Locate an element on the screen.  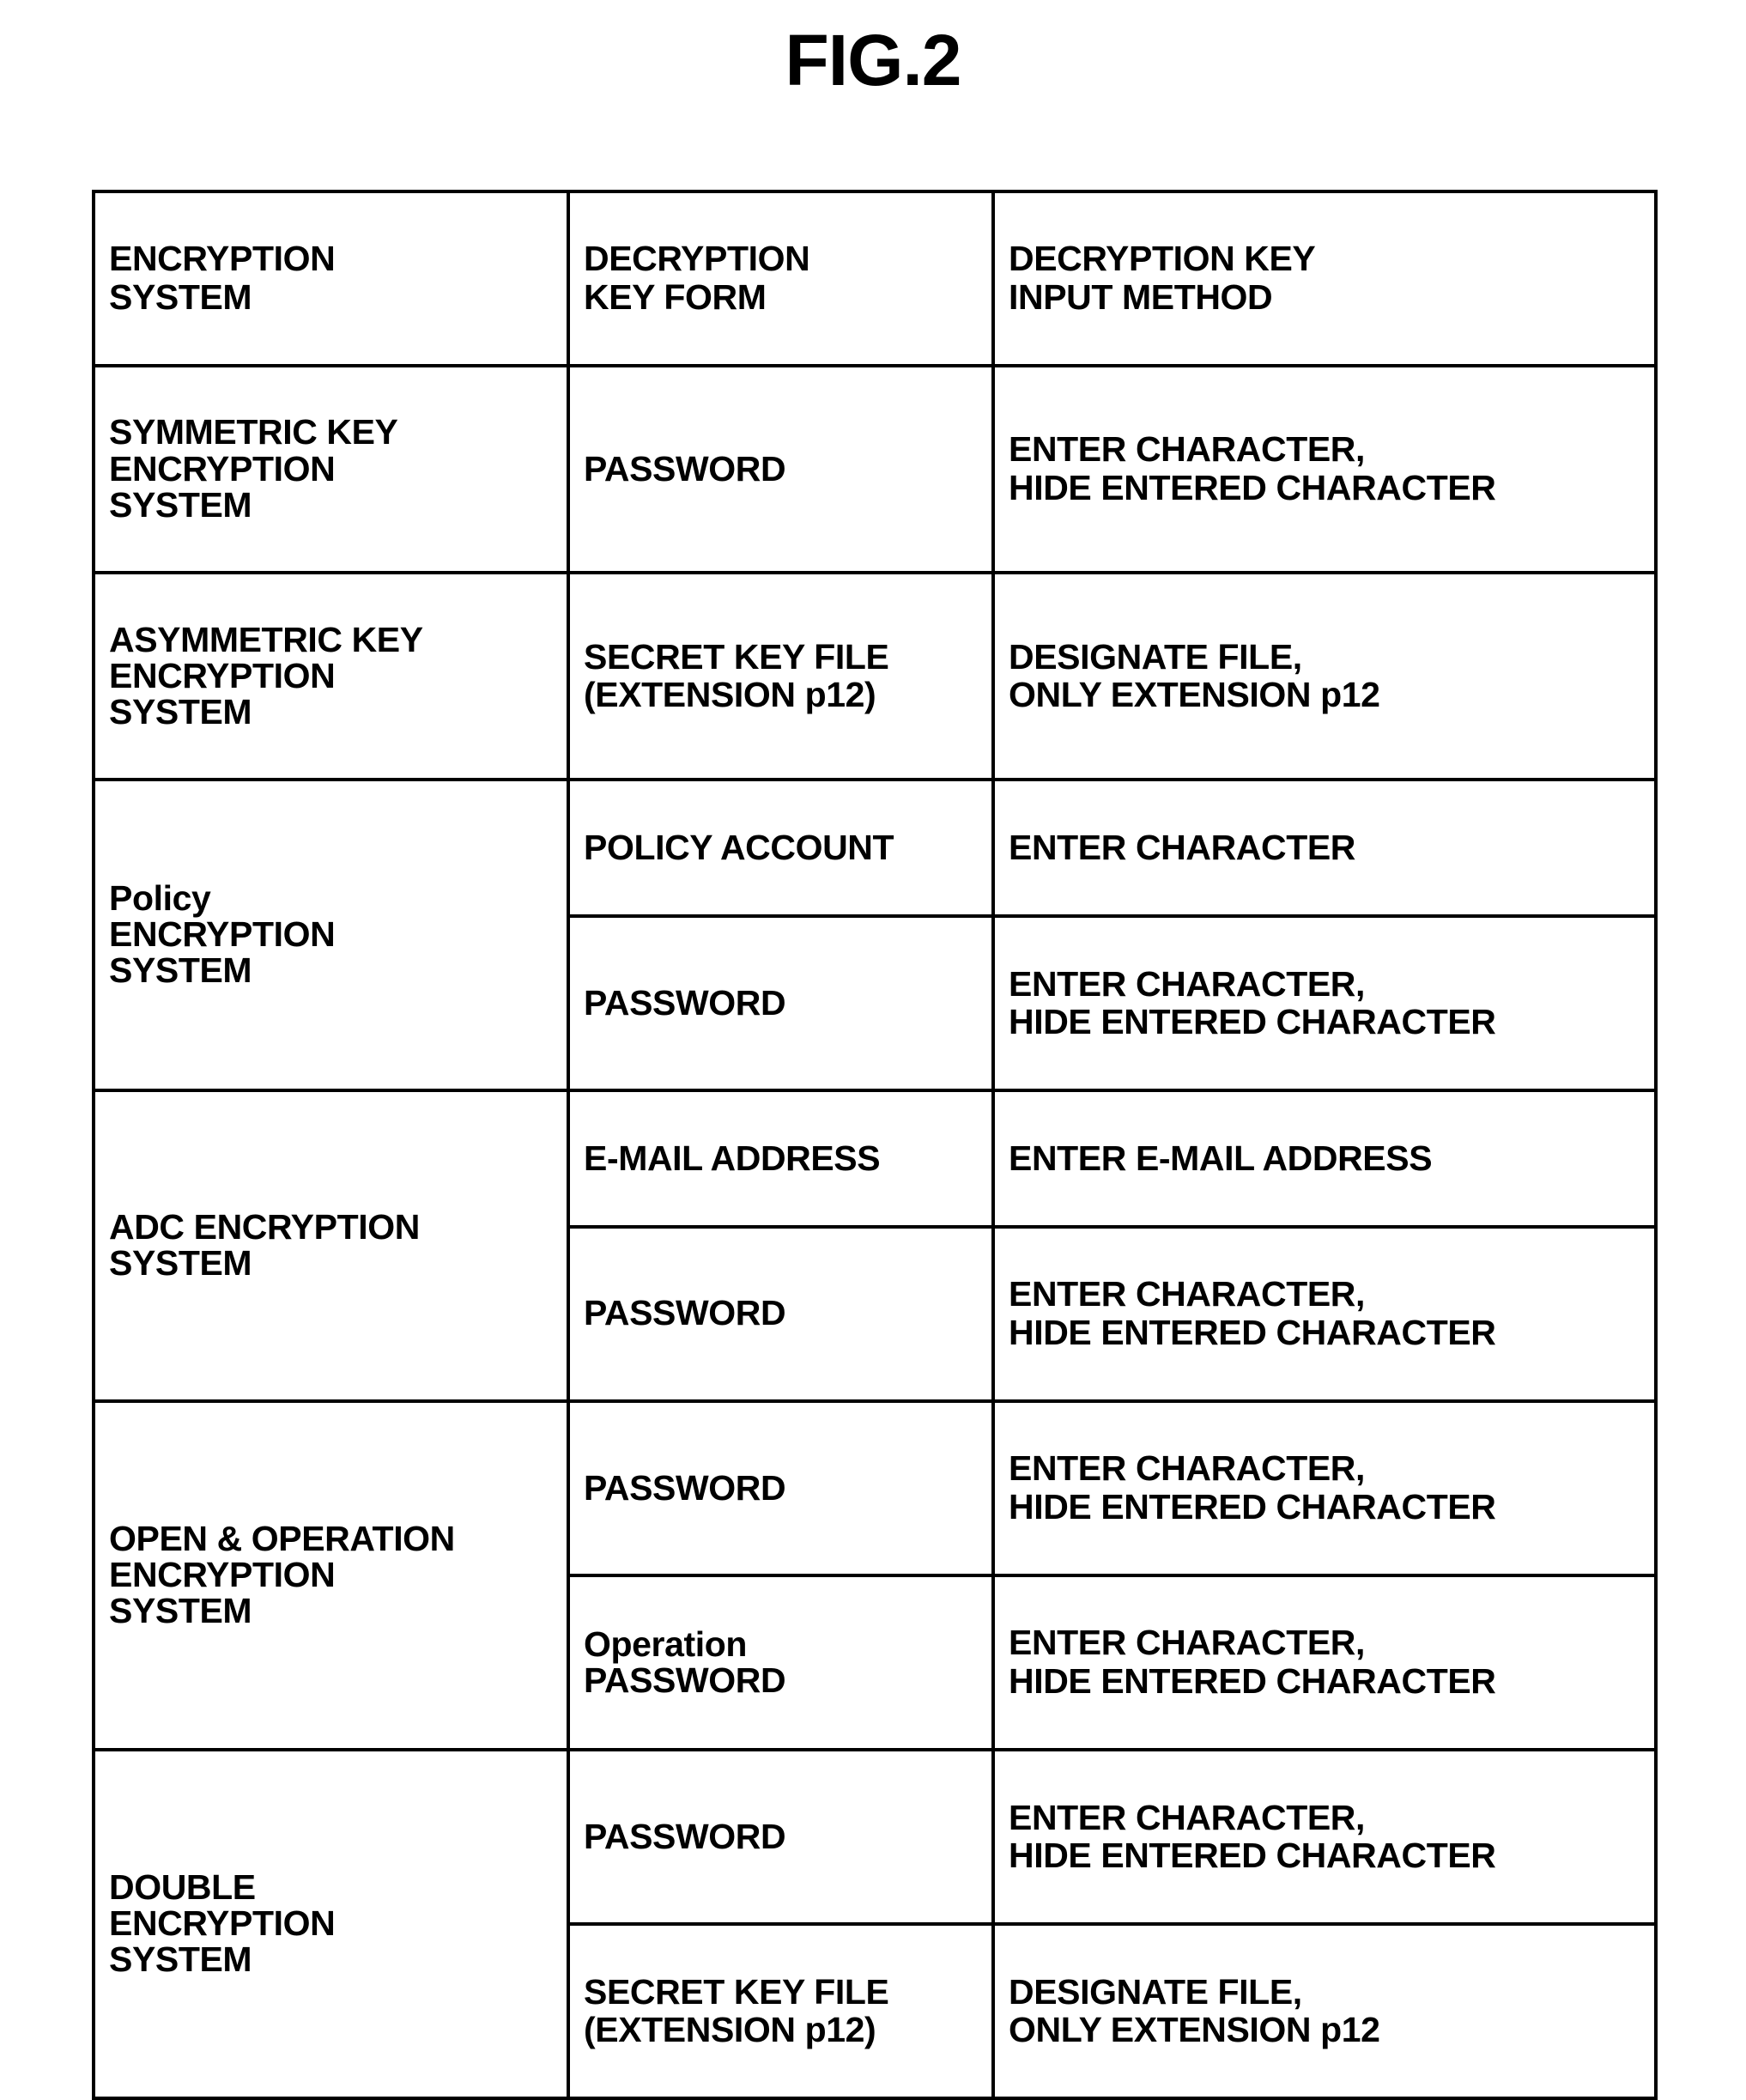
cell-system-name: OPEN & OPERATION ENCRYPTION SYSTEM is located at coordinates (331, 1575).